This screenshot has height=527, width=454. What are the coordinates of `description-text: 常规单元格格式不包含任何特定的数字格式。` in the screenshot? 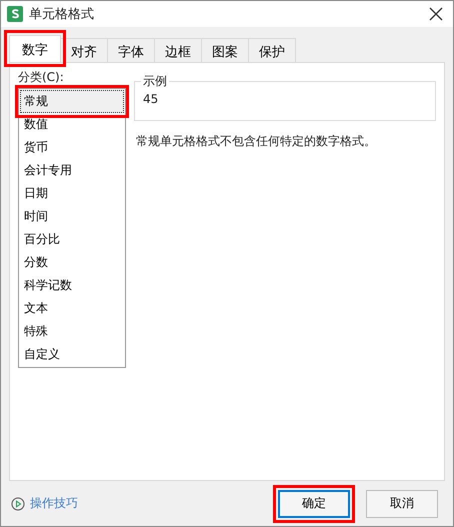 It's located at (256, 141).